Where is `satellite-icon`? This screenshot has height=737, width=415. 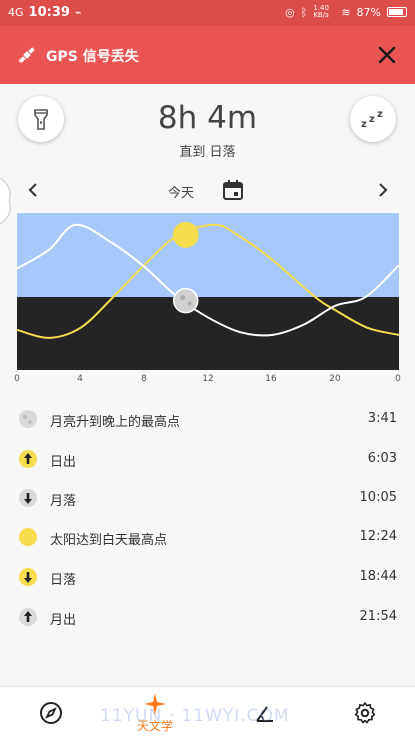
satellite-icon is located at coordinates (26, 55).